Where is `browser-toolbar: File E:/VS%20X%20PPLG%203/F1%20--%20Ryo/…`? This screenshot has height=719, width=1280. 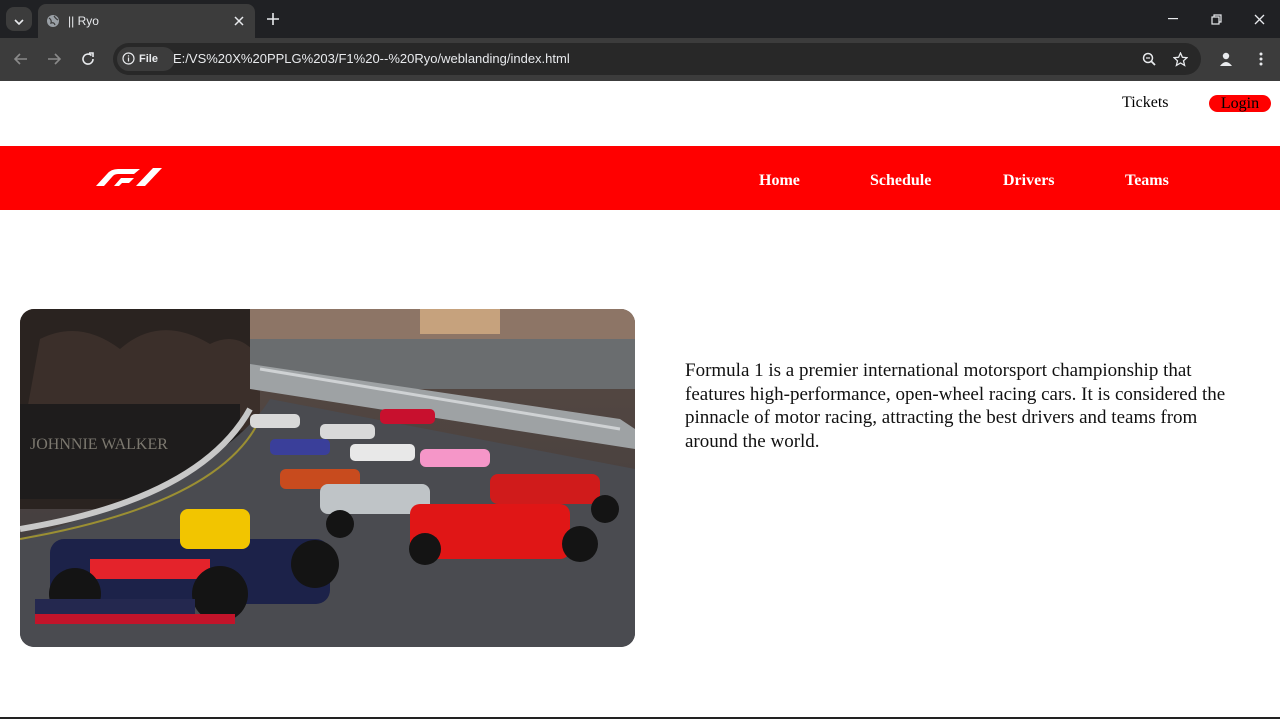 browser-toolbar: File E:/VS%20X%20PPLG%203/F1%20--%20Ryo/… is located at coordinates (640, 59).